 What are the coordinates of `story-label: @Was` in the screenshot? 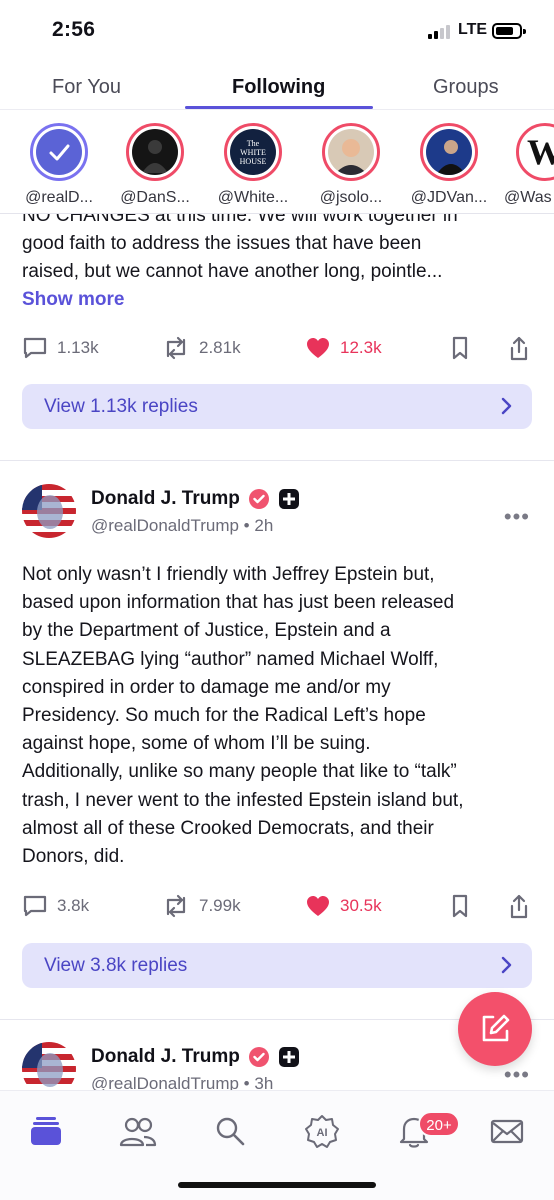 It's located at (528, 197).